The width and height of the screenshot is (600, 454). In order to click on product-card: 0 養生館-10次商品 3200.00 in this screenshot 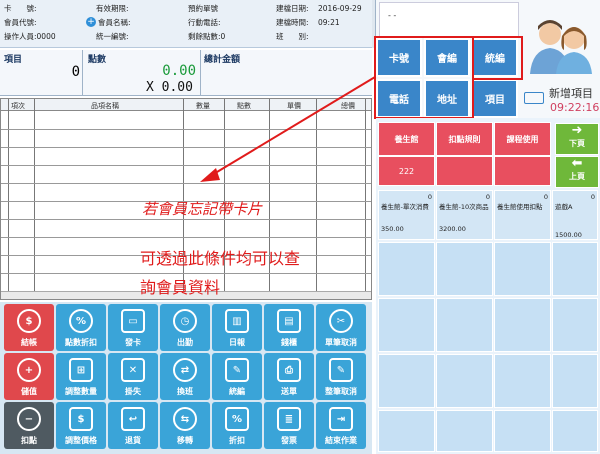, I will do `click(464, 215)`.